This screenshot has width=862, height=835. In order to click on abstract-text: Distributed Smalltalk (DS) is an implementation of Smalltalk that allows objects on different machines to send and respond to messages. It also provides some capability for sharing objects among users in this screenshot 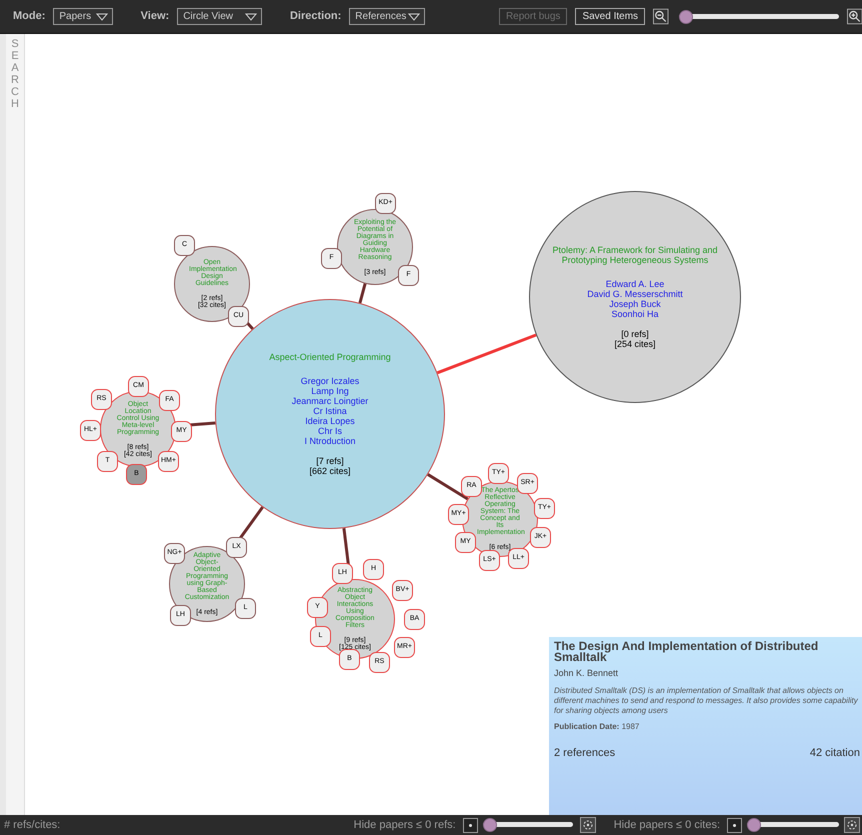, I will do `click(706, 701)`.